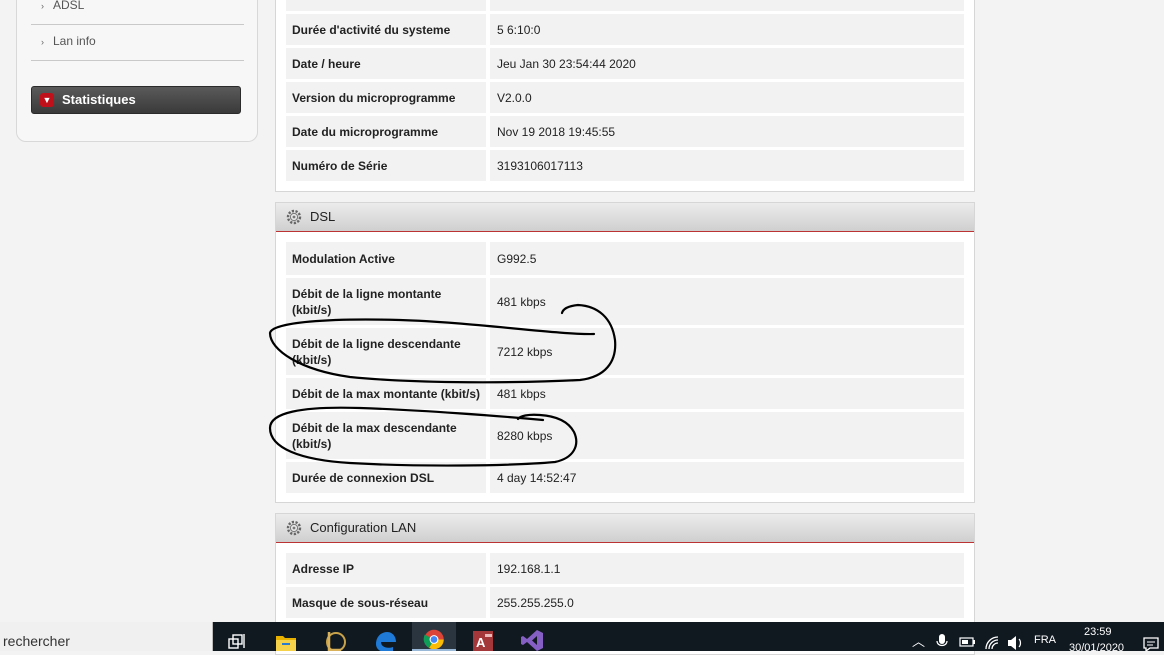 This screenshot has width=1164, height=655. I want to click on table-row: Date / heure Jeu Jan 30 23:54:44 2020, so click(625, 63).